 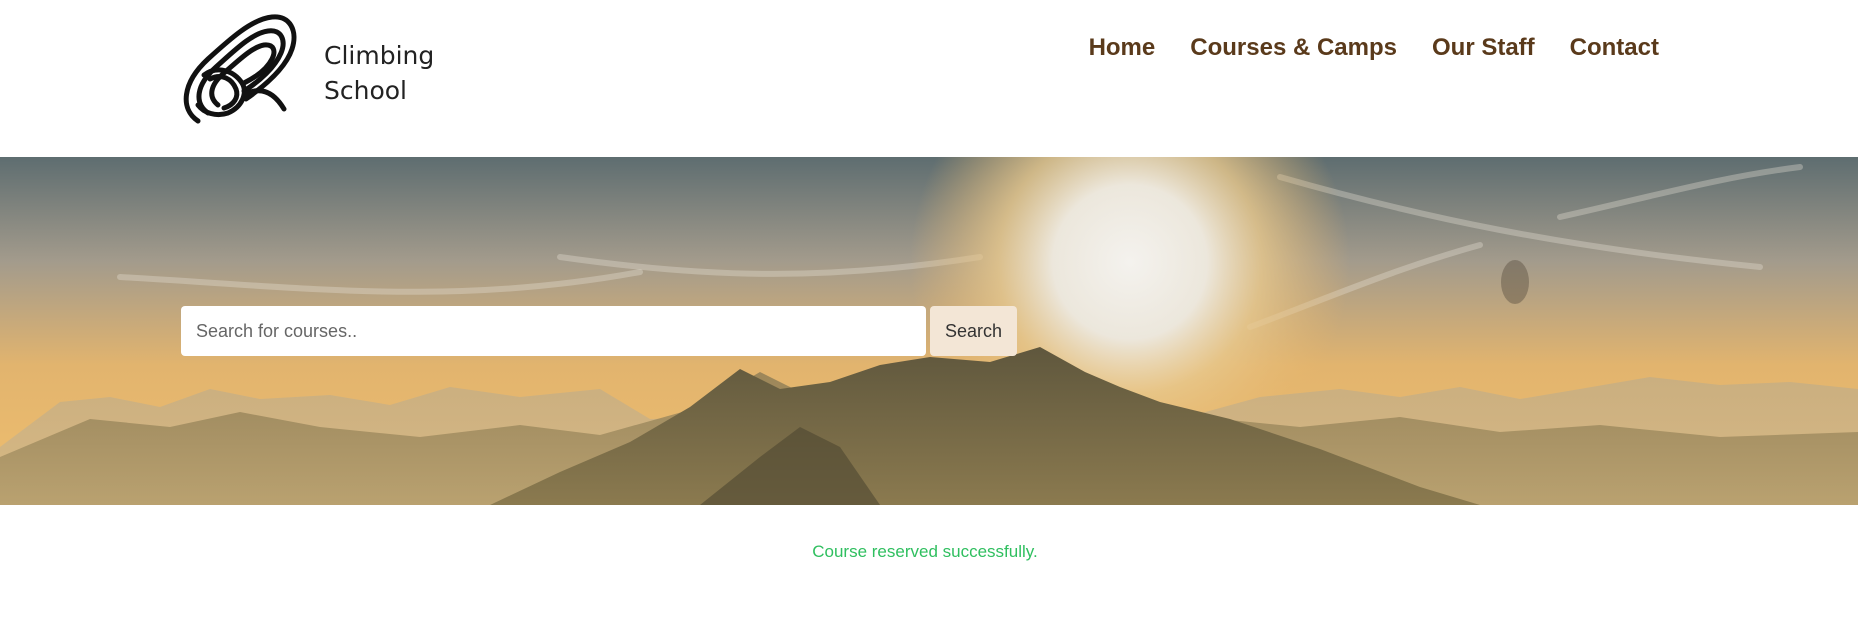 What do you see at coordinates (365, 90) in the screenshot?
I see `logo-text-line2: School` at bounding box center [365, 90].